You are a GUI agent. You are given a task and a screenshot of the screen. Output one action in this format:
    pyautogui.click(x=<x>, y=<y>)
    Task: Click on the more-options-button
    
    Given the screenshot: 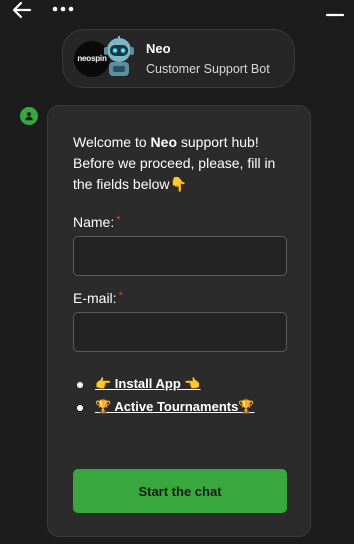 What is the action you would take?
    pyautogui.click(x=64, y=9)
    